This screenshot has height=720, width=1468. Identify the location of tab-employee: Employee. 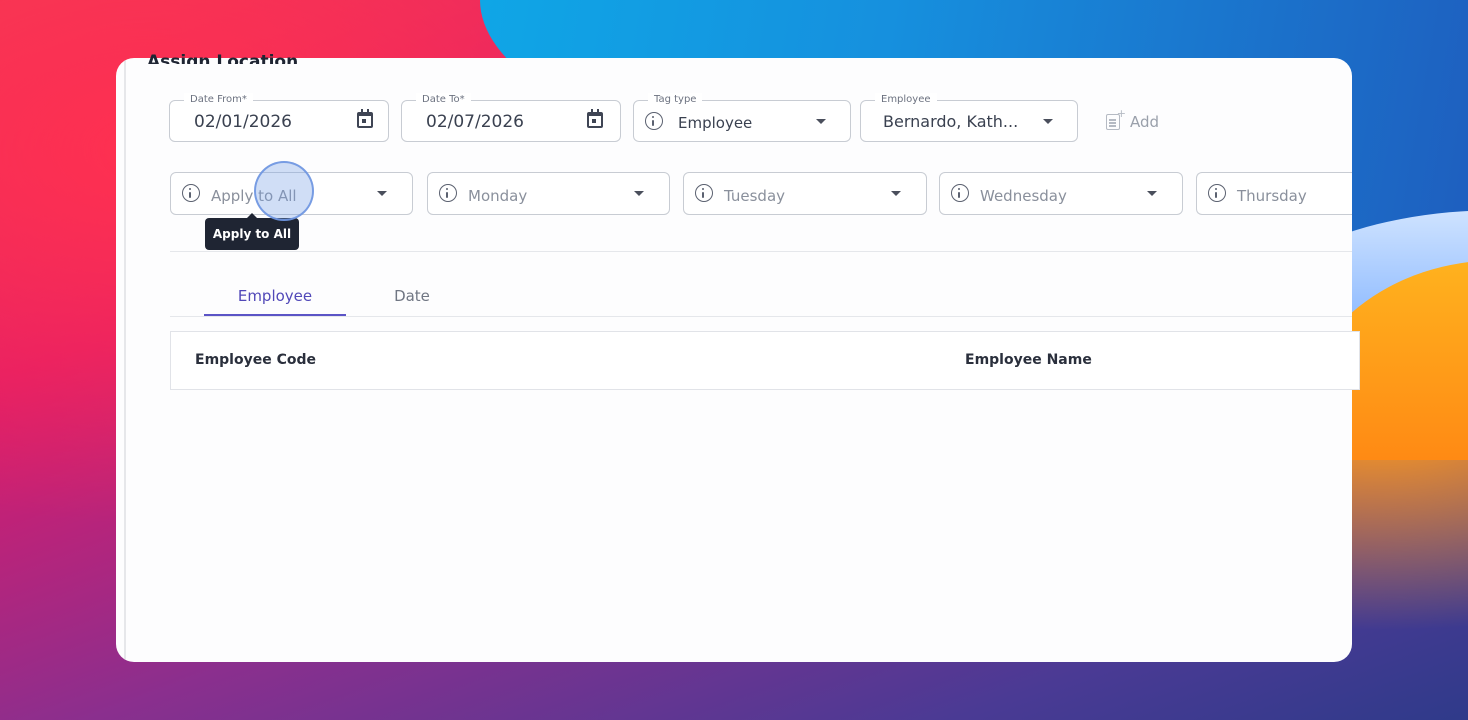
(275, 296).